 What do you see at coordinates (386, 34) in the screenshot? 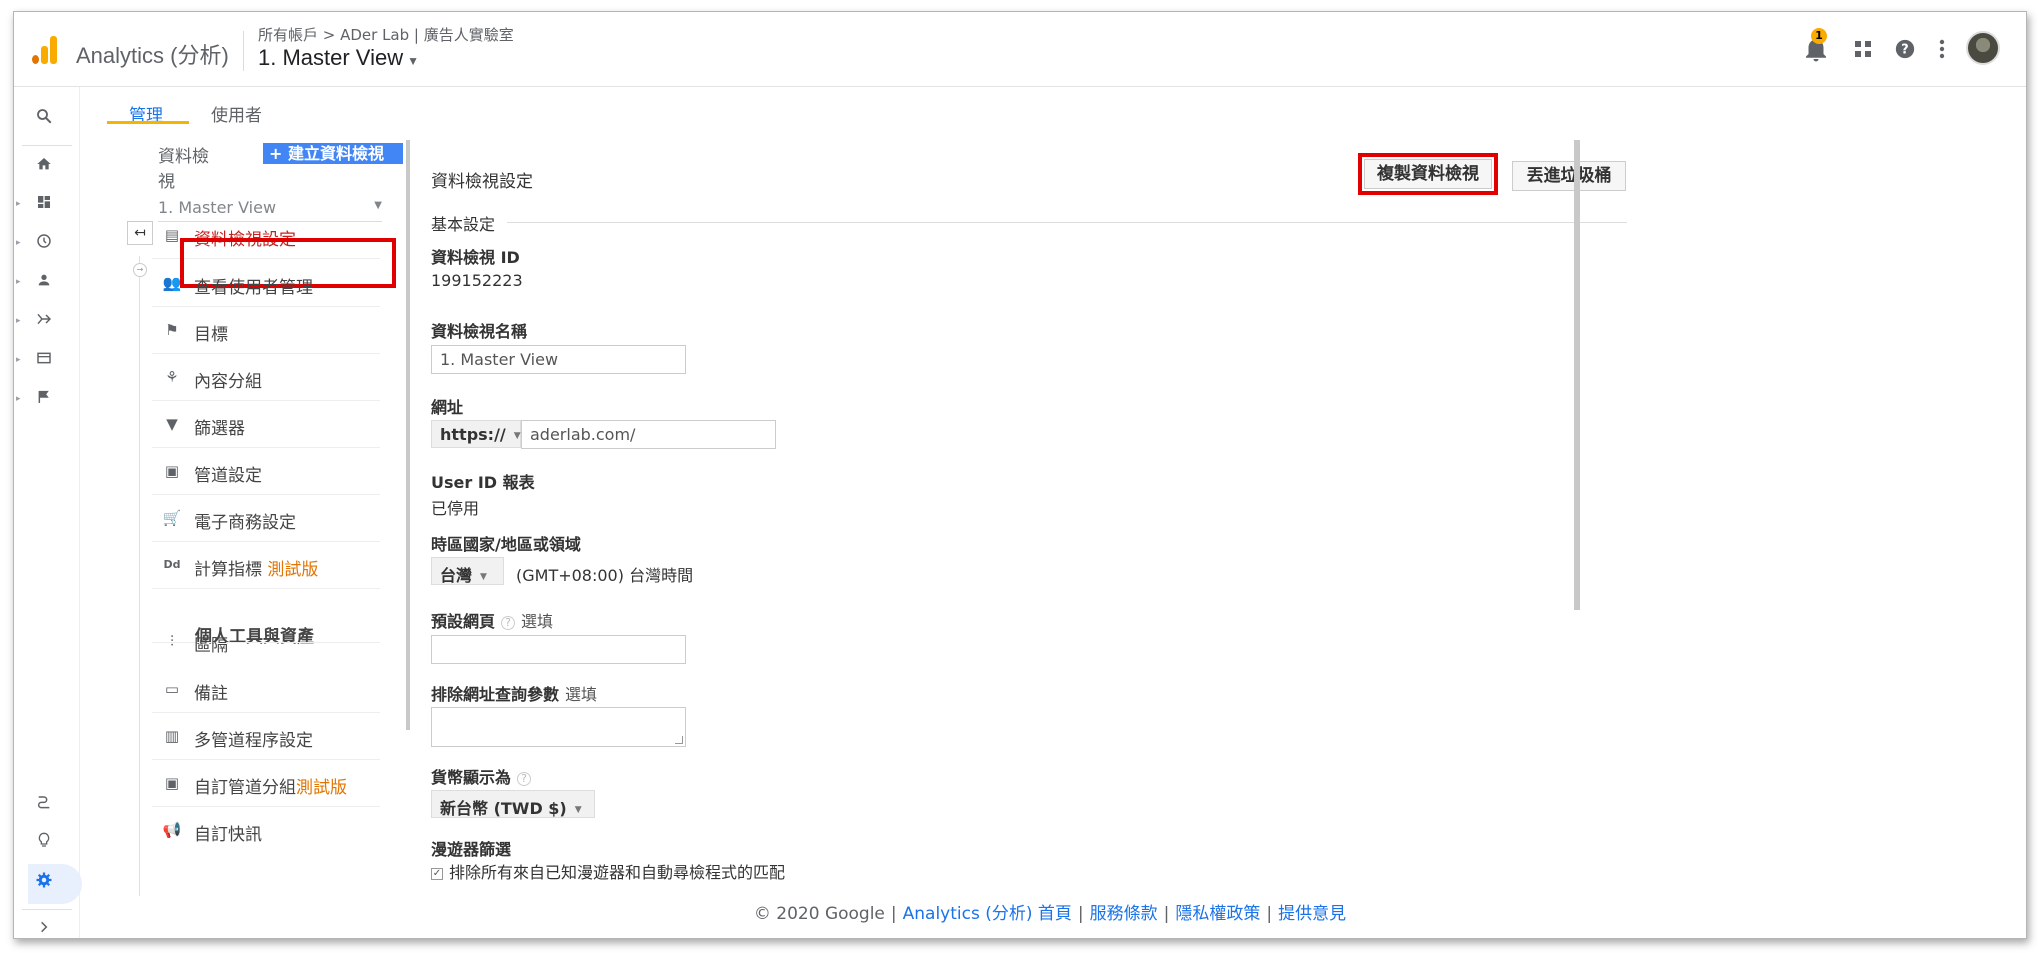
I see `breadcrumb: 所有帳戶 > ADer Lab | 廣告人實驗室` at bounding box center [386, 34].